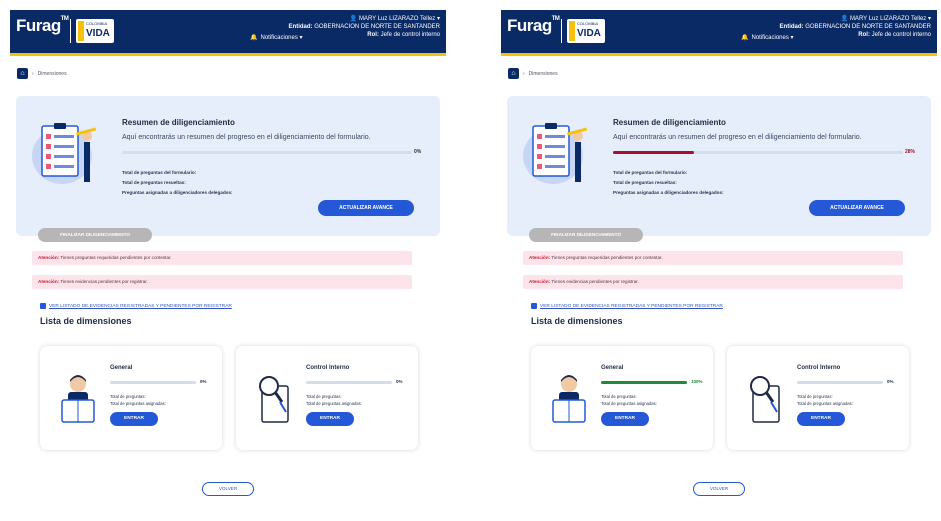  Describe the element at coordinates (910, 152) in the screenshot. I see `form-progress-label: 28%` at that location.